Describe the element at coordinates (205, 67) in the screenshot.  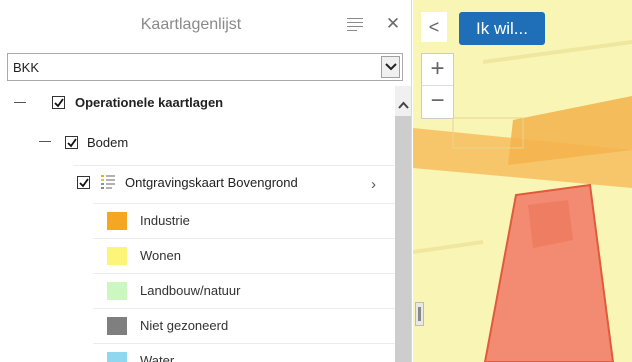
I see `layer-select: BKK` at that location.